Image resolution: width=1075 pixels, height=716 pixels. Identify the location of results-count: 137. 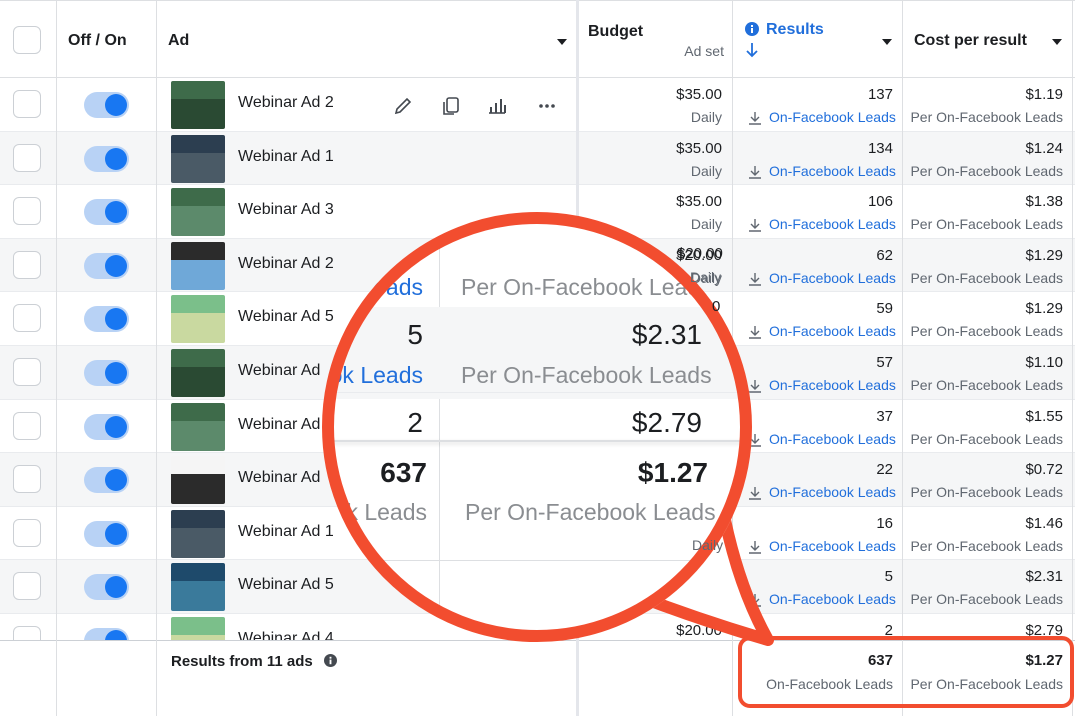
(880, 94).